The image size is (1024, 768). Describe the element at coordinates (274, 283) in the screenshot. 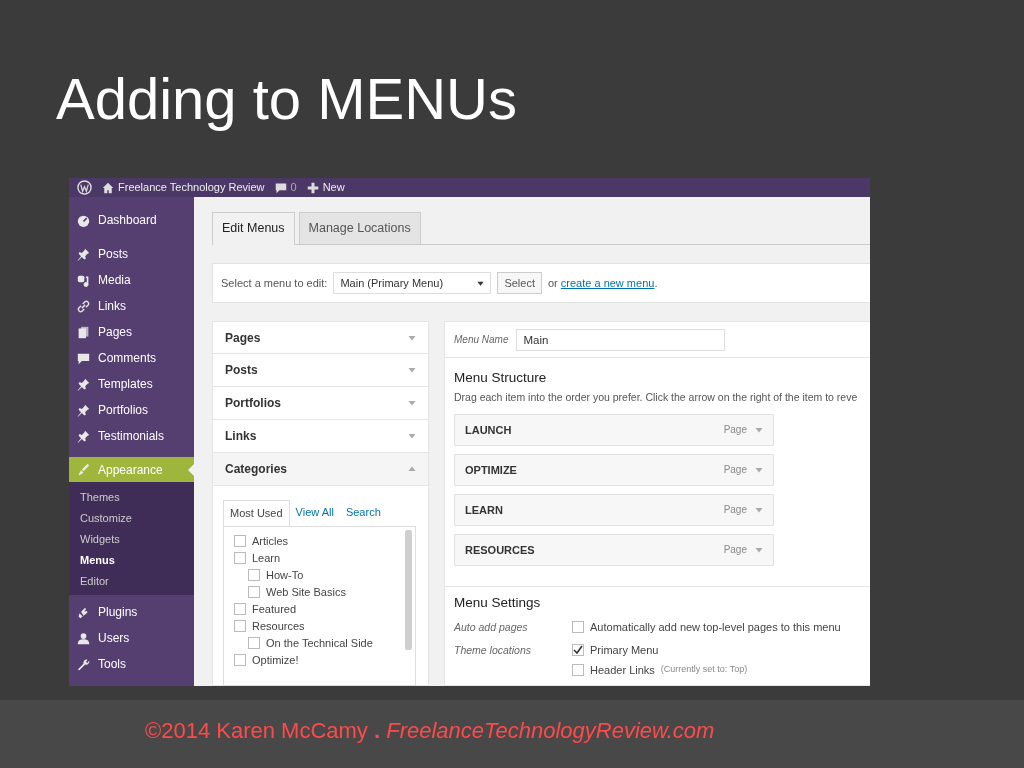

I see `select-label: Select a menu to edit:` at that location.